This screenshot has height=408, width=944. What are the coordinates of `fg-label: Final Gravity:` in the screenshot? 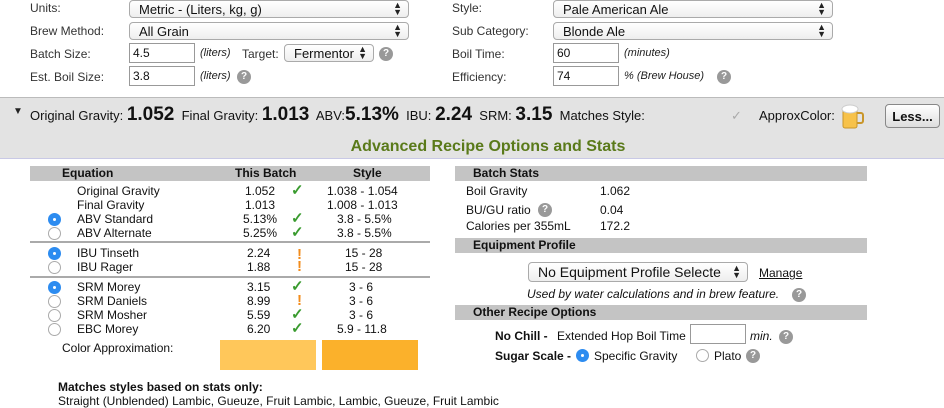 It's located at (220, 115).